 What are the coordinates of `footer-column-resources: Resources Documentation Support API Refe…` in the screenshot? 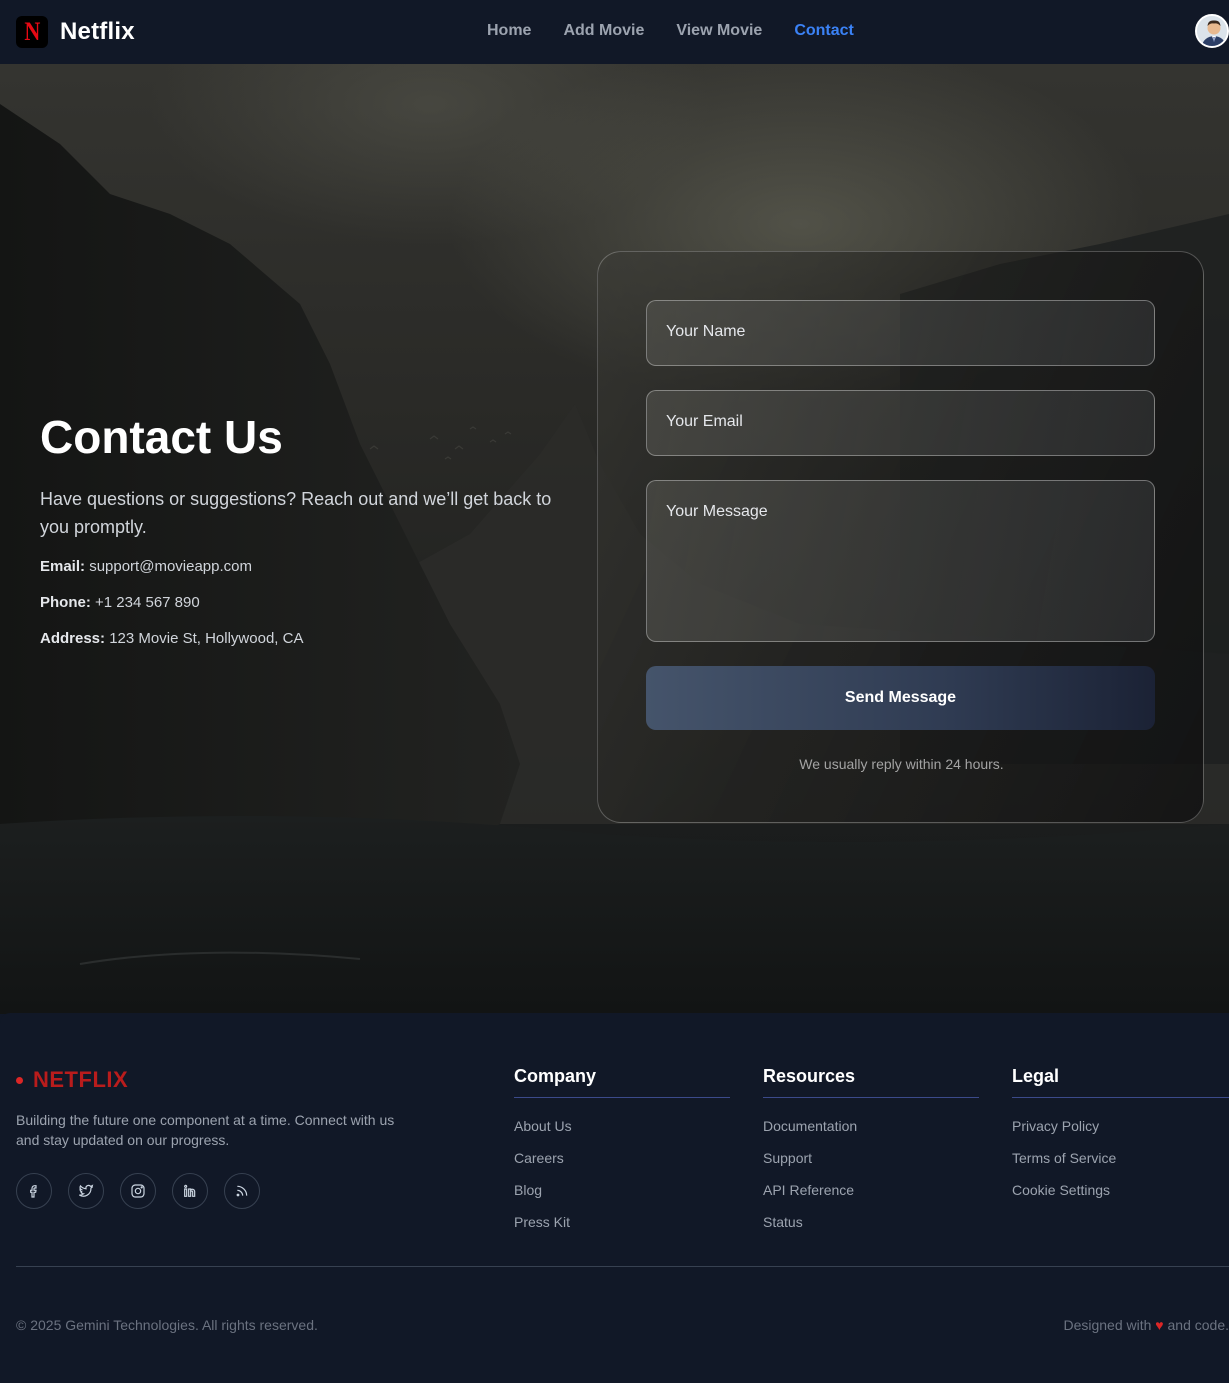 It's located at (871, 1156).